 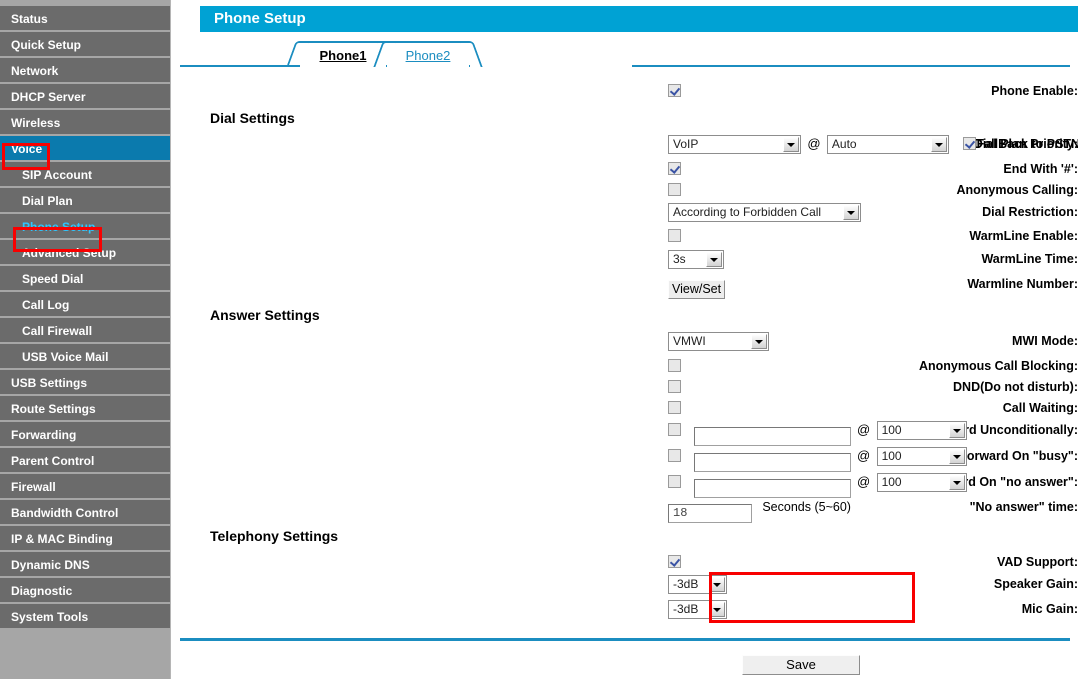 What do you see at coordinates (85, 123) in the screenshot?
I see `sidebar-item-wireless: Wireless` at bounding box center [85, 123].